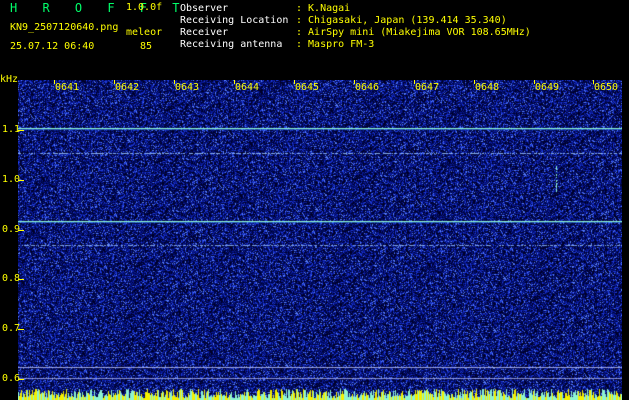 This screenshot has width=629, height=400. What do you see at coordinates (247, 87) in the screenshot?
I see `x-label-0644: 0644` at bounding box center [247, 87].